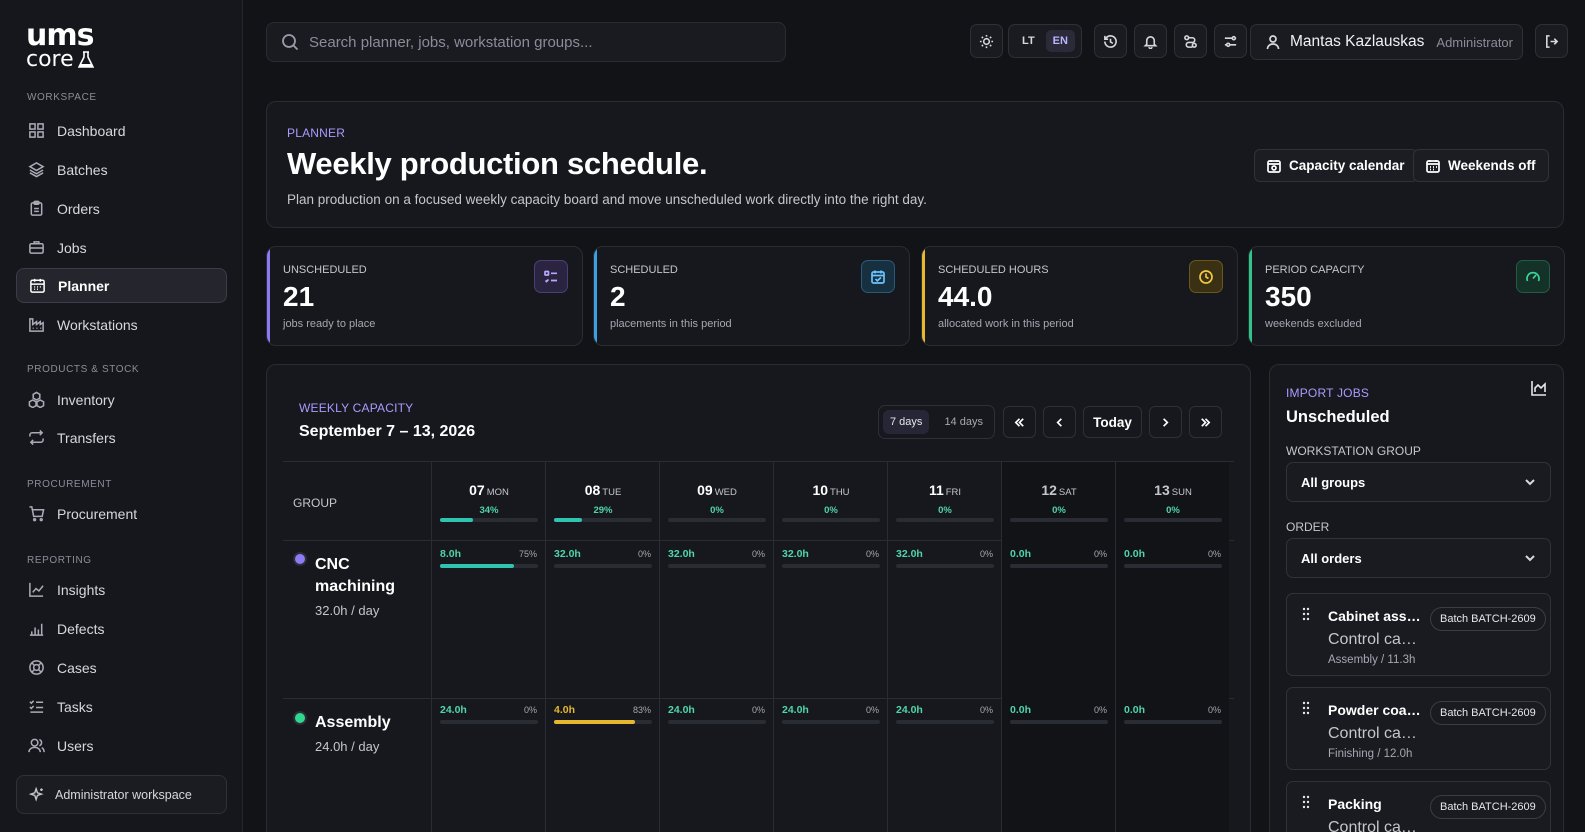 This screenshot has height=832, width=1585. What do you see at coordinates (1028, 41) in the screenshot?
I see `lang-lt: LT` at bounding box center [1028, 41].